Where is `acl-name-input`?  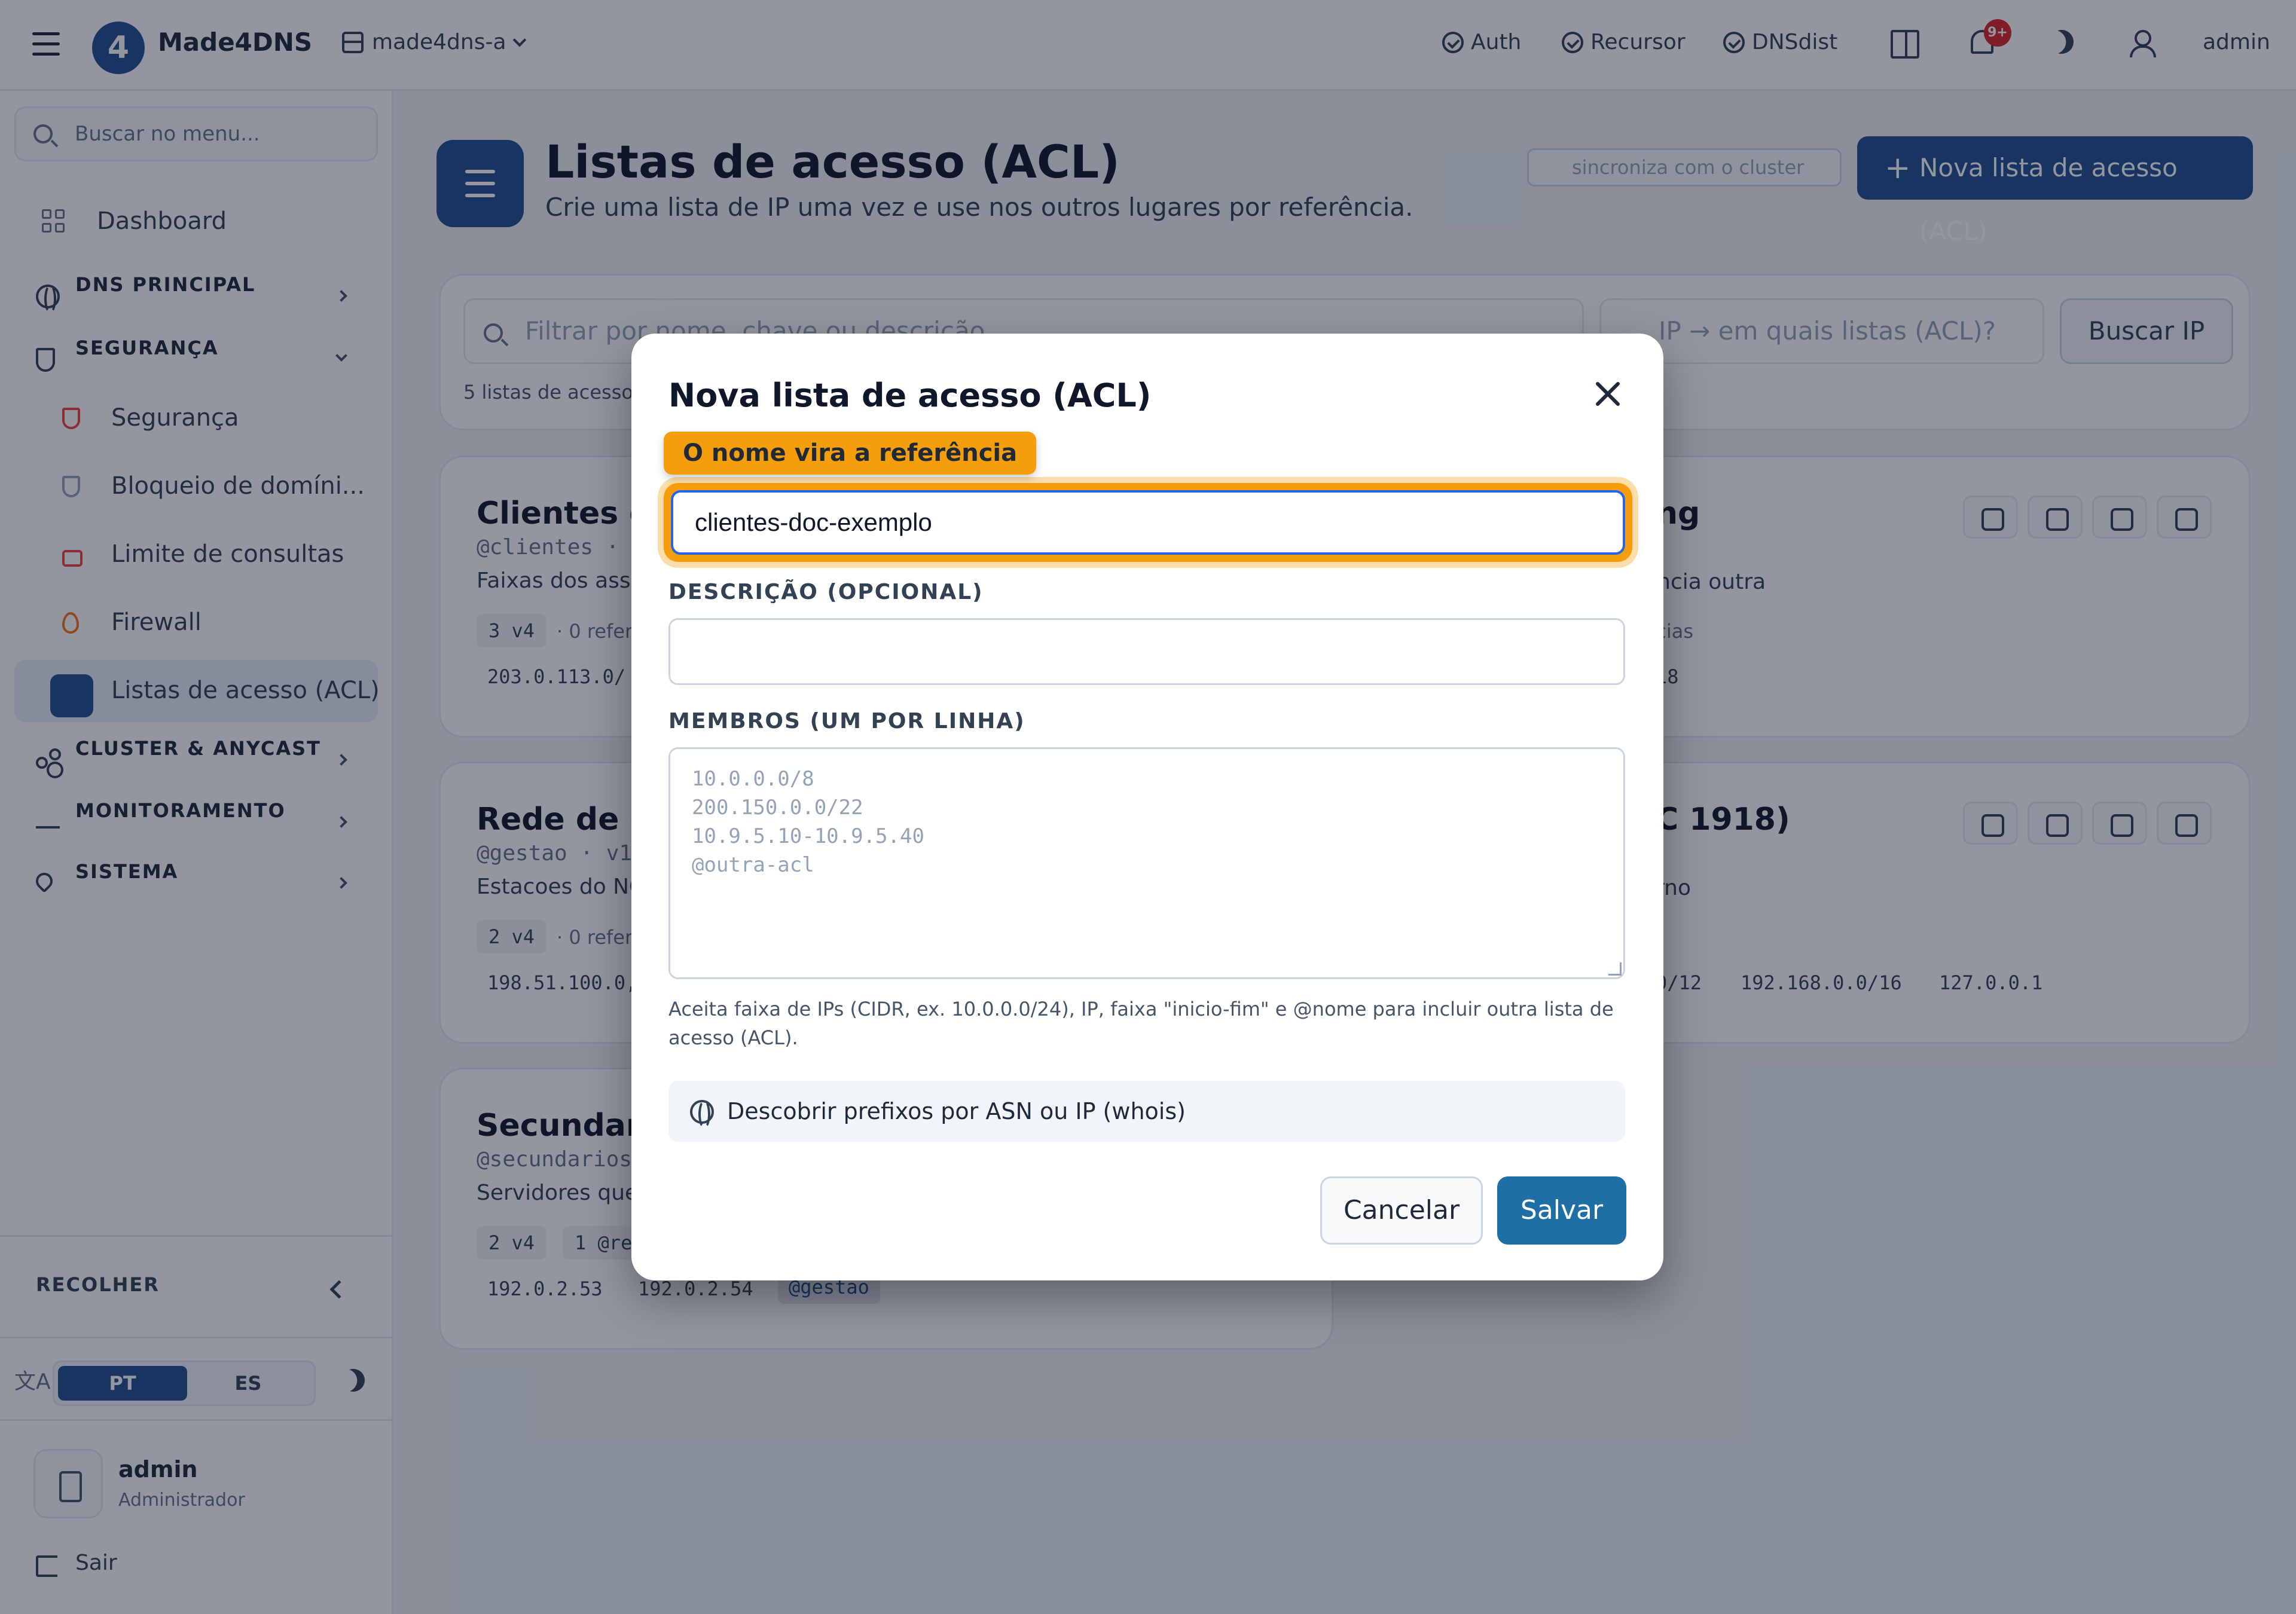 acl-name-input is located at coordinates (1148, 522).